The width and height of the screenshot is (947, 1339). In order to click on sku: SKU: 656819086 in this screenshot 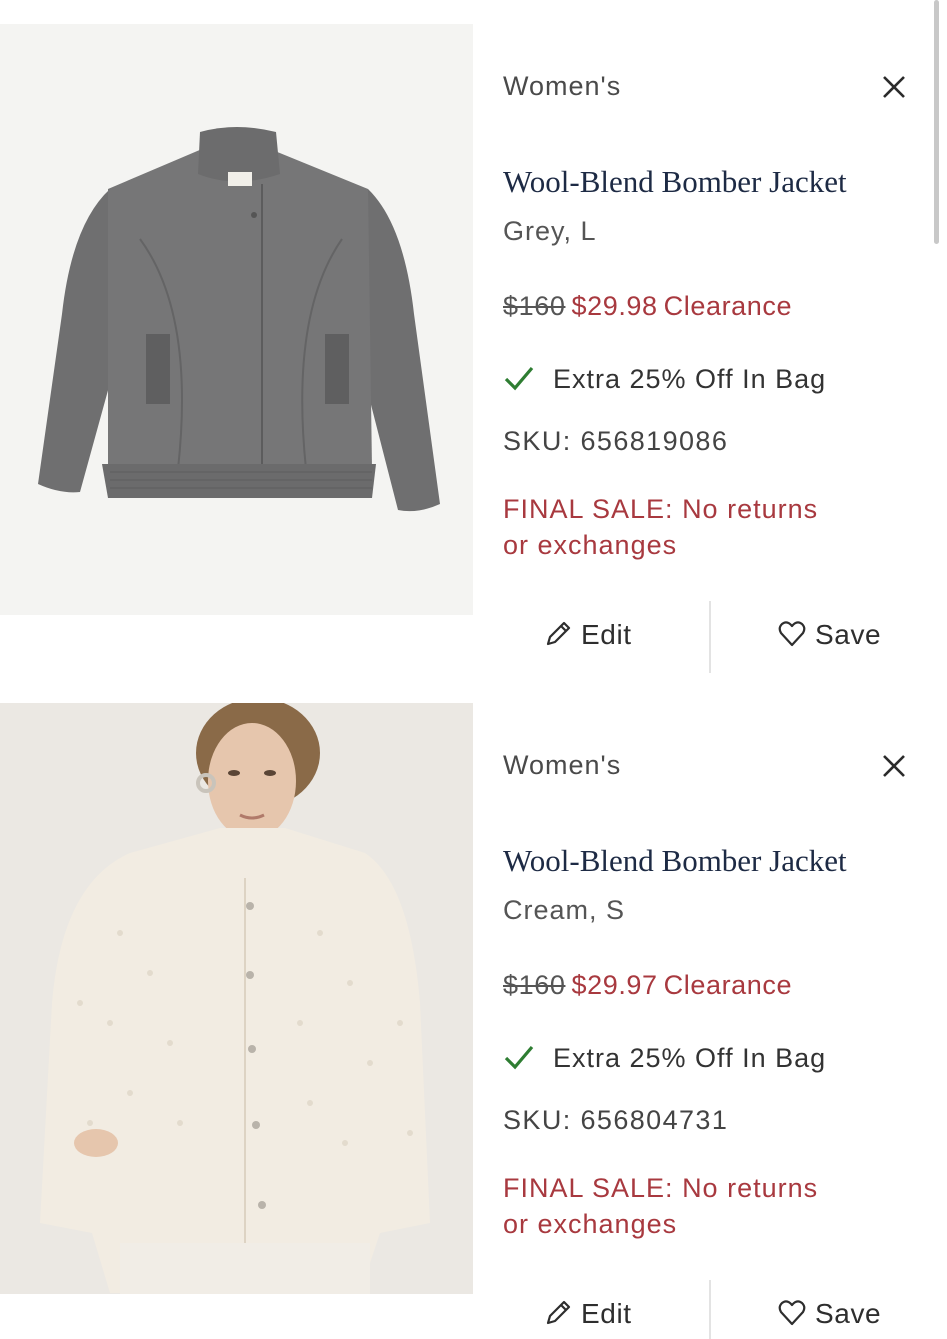, I will do `click(616, 441)`.